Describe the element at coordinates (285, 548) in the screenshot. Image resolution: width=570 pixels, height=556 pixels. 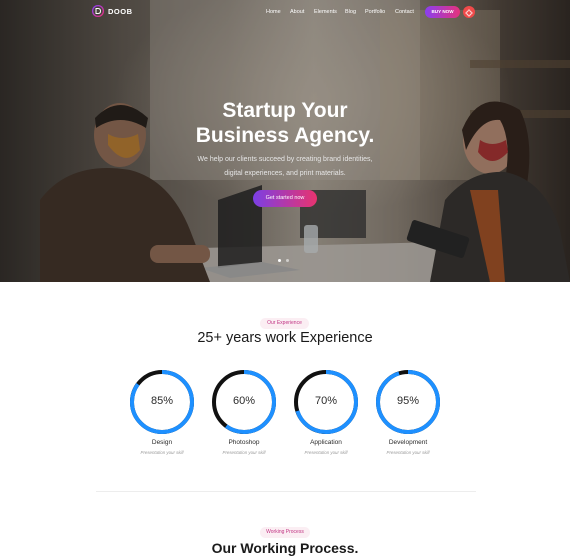
I see `process-title: Our Working Process.` at that location.